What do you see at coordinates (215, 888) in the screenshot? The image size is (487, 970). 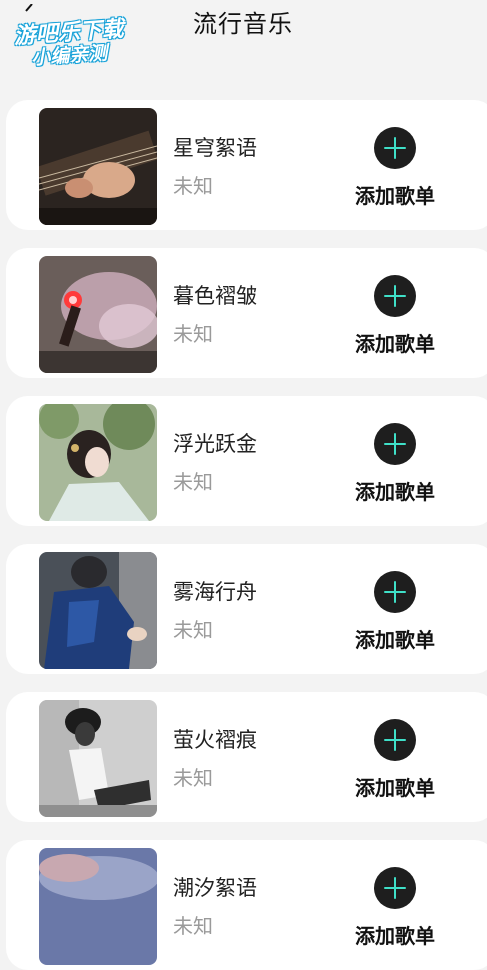 I see `song-title: 潮汐絮语` at bounding box center [215, 888].